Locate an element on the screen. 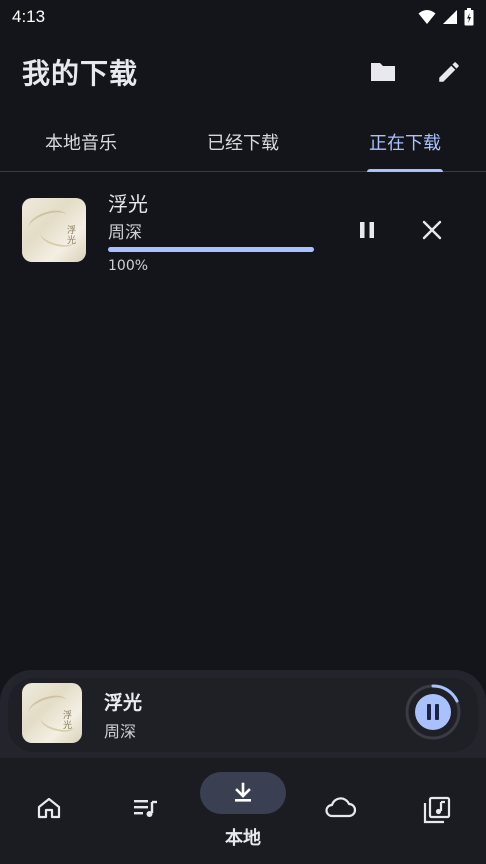 The image size is (486, 864). edit-button is located at coordinates (449, 72).